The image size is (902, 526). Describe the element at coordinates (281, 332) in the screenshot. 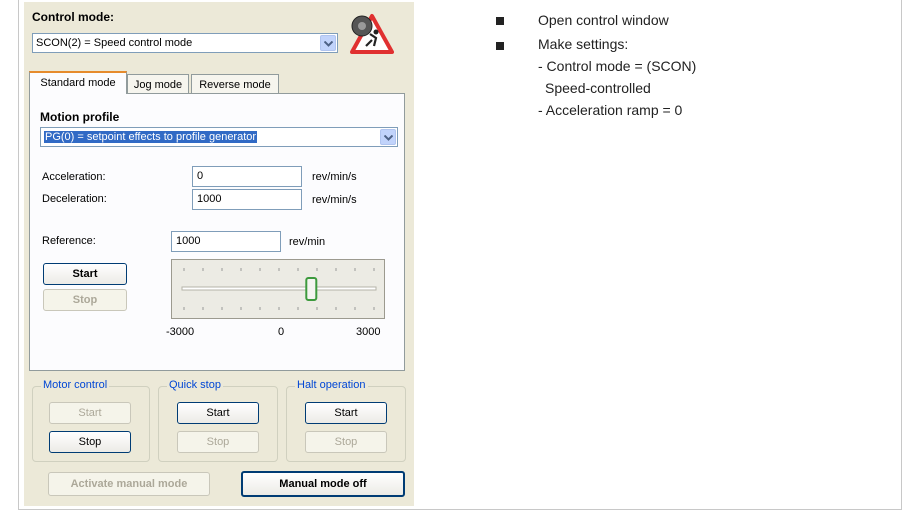

I see `slider-mid-label: 0` at that location.